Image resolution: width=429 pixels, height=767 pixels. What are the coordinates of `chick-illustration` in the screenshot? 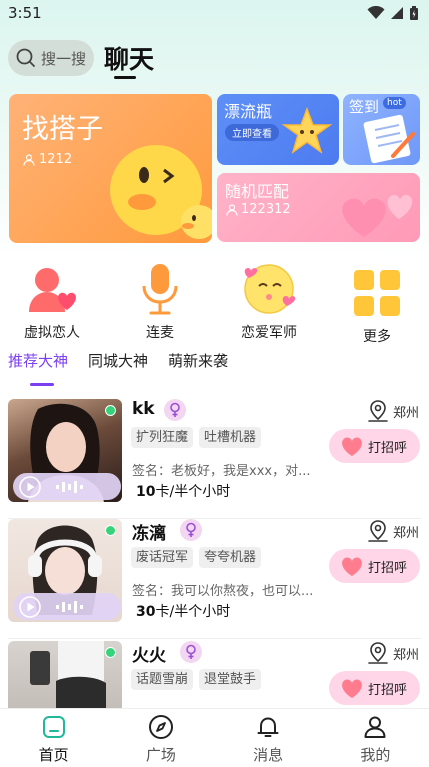 It's located at (161, 192).